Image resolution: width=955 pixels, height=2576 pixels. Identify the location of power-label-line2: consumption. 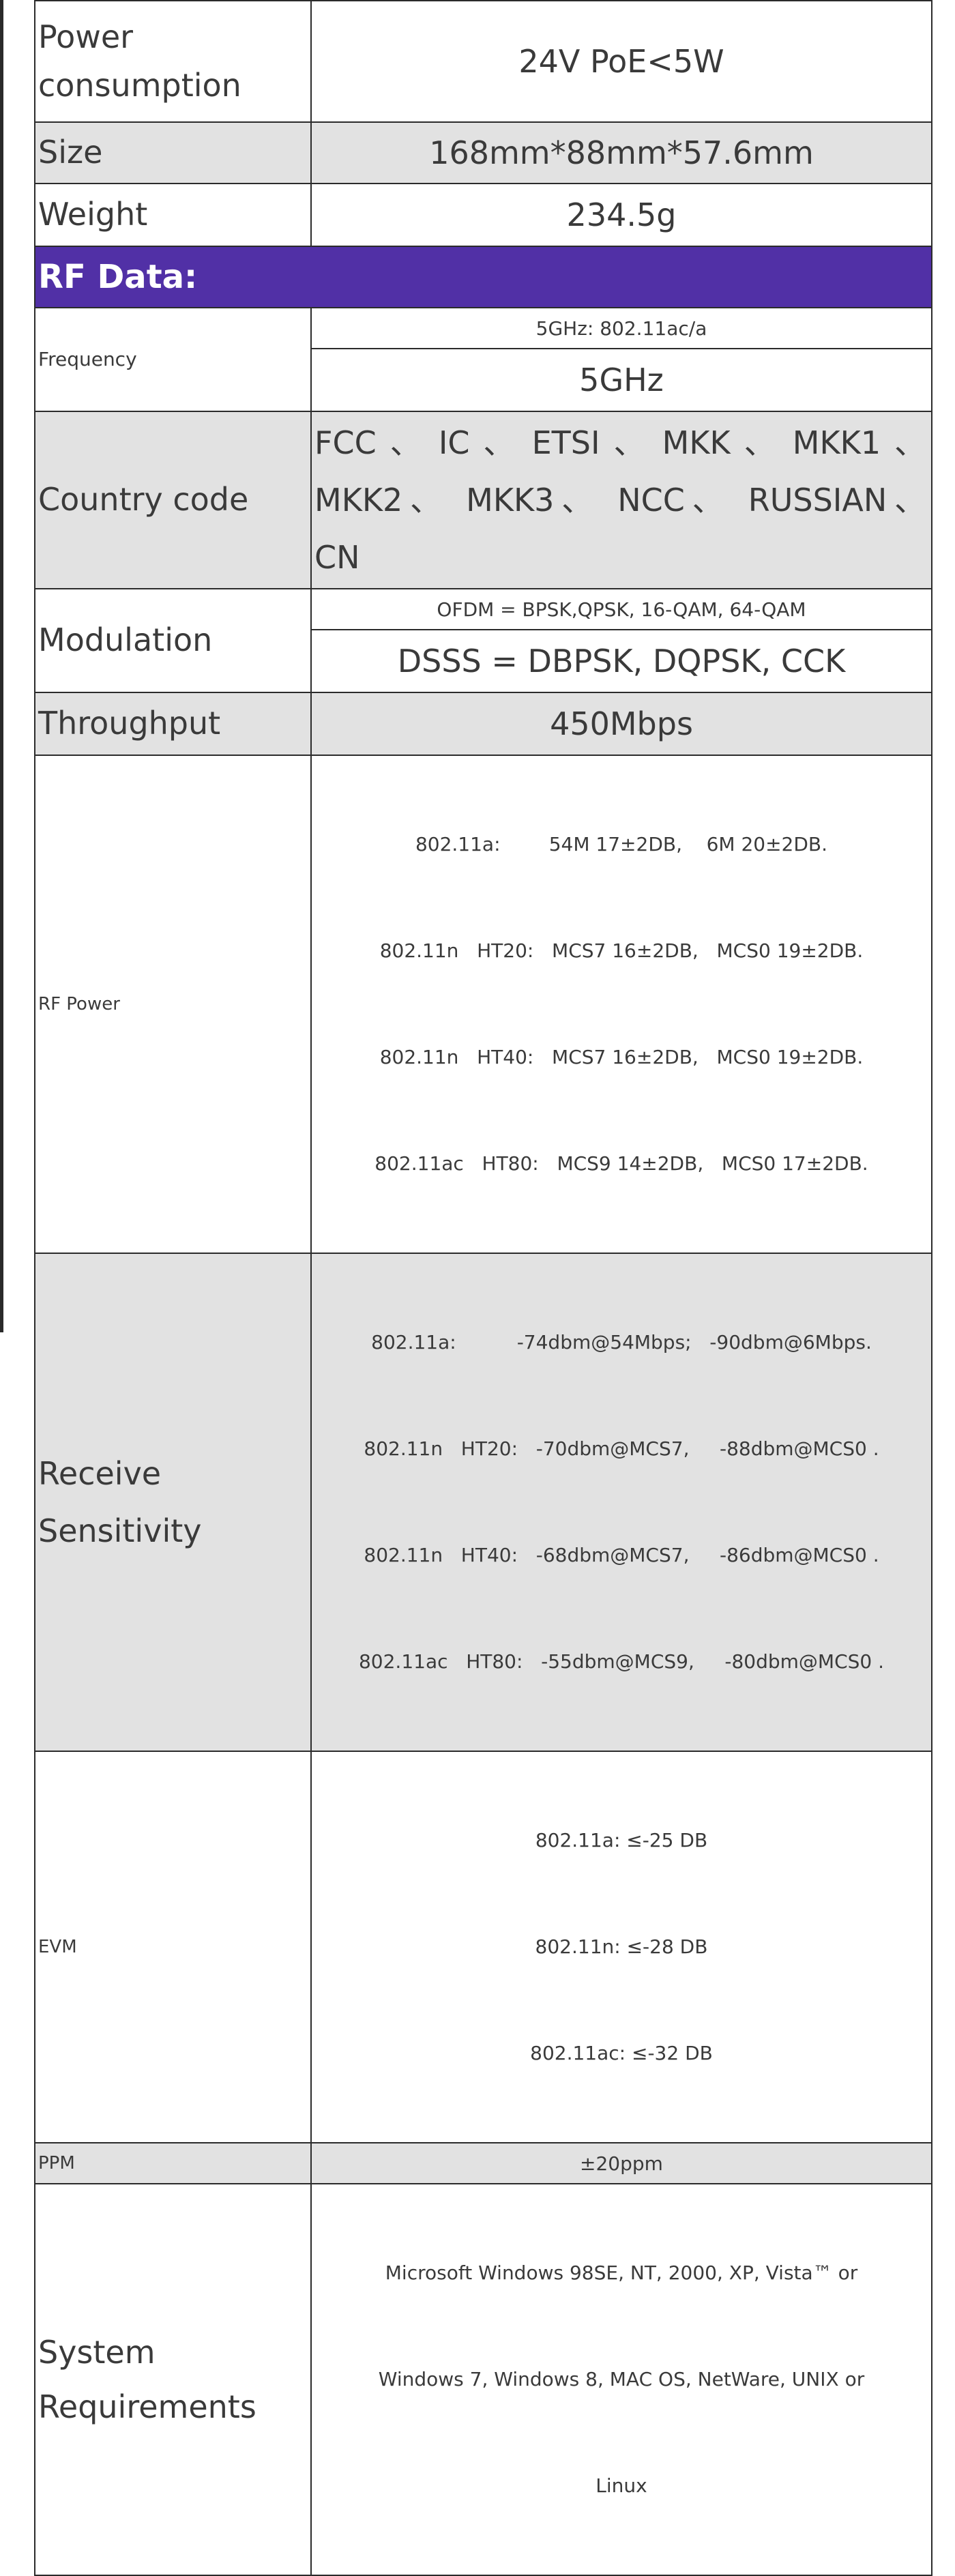
(139, 85).